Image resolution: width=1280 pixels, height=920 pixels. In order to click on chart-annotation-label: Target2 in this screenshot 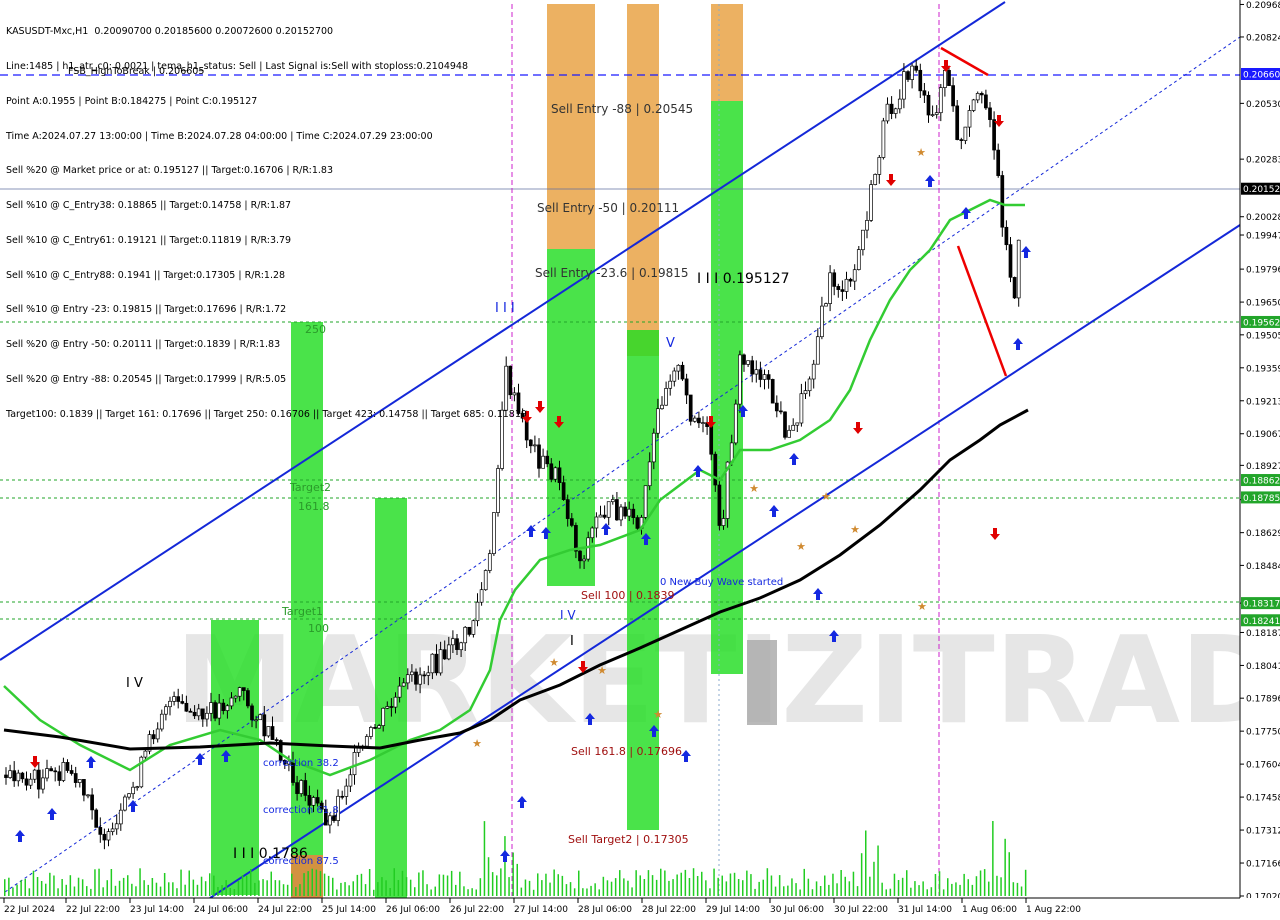, I will do `click(310, 487)`.